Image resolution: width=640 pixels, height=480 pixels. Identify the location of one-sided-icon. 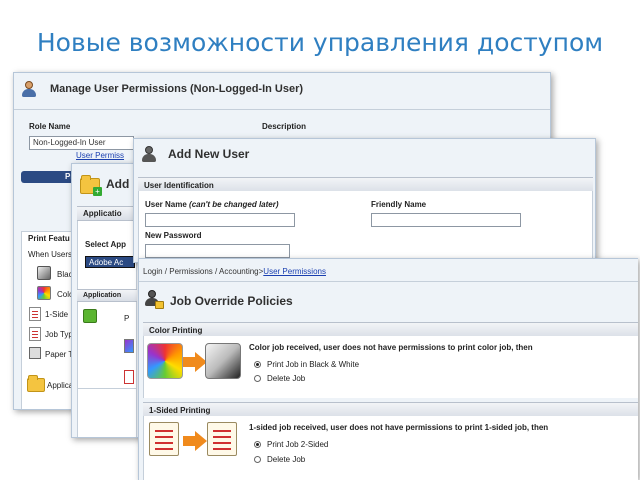
(35, 314).